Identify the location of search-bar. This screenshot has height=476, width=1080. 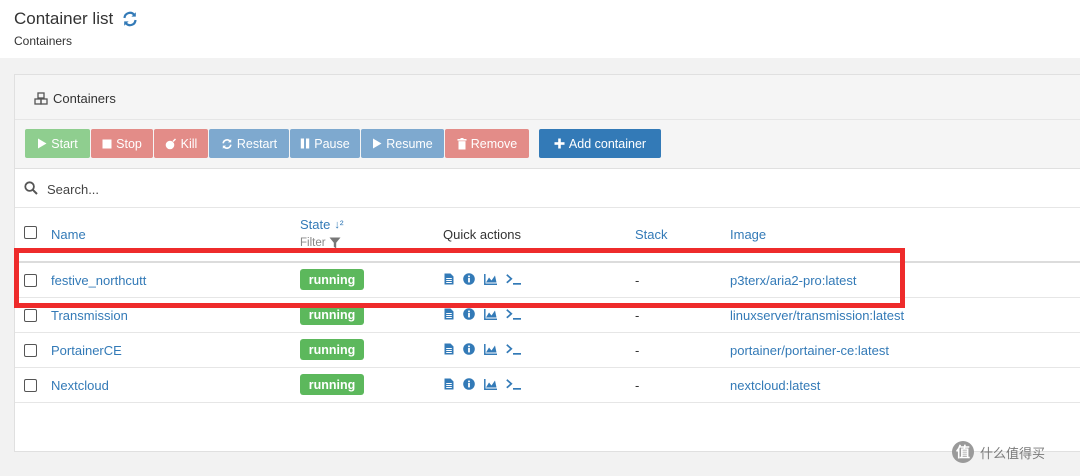
(547, 188).